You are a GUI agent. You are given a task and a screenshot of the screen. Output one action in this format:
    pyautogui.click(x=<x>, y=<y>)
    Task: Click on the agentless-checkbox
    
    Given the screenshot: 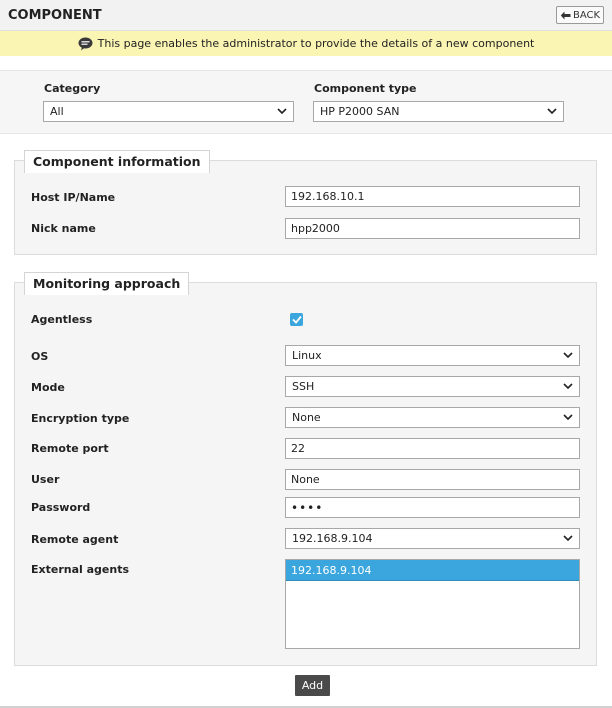 What is the action you would take?
    pyautogui.click(x=296, y=319)
    